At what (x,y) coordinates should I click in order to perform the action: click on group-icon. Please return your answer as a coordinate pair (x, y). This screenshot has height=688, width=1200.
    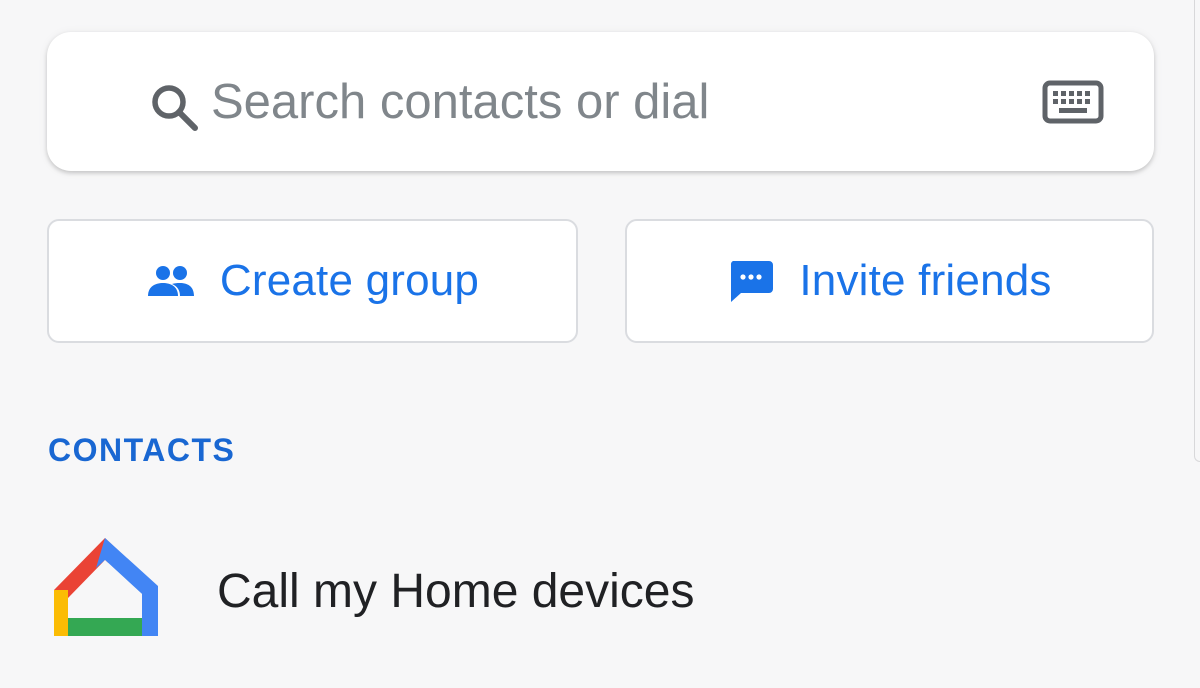
    Looking at the image, I should click on (170, 281).